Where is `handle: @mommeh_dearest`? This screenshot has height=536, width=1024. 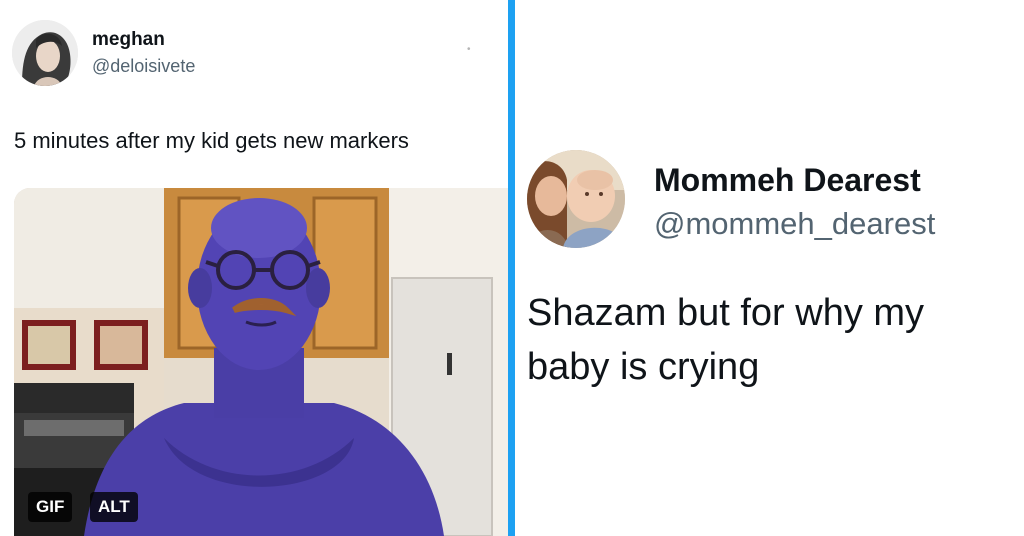
handle: @mommeh_dearest is located at coordinates (794, 224).